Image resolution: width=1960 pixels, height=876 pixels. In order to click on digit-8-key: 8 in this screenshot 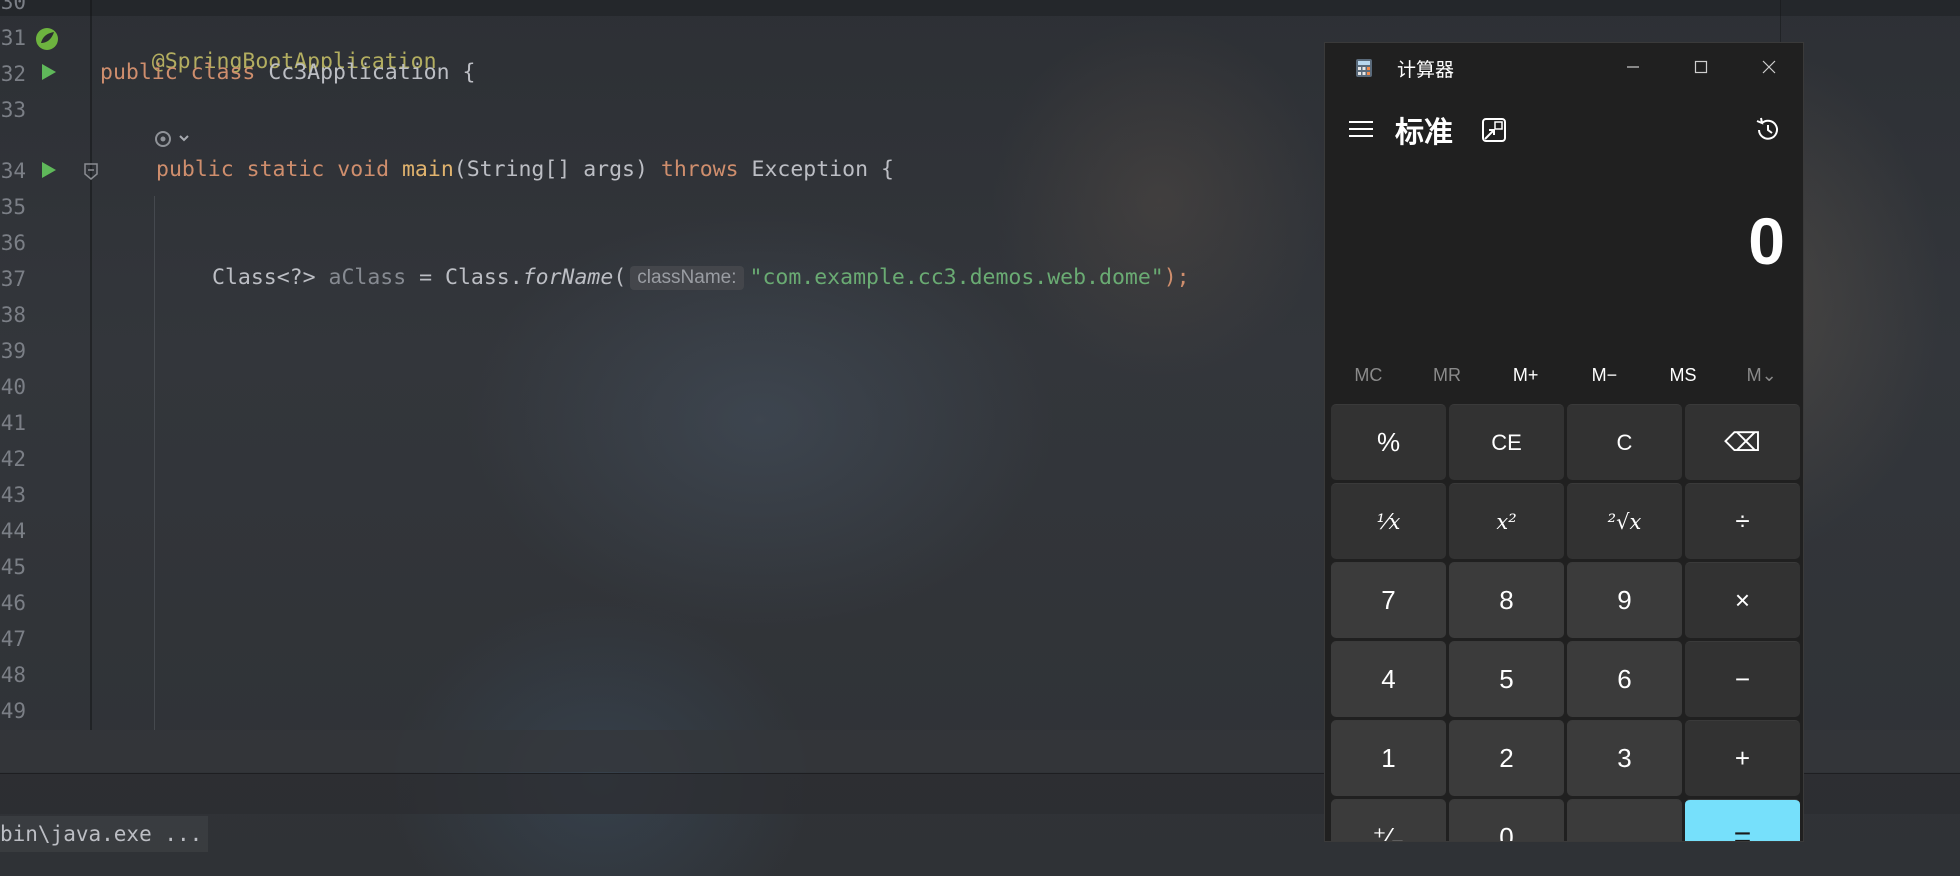, I will do `click(1506, 600)`.